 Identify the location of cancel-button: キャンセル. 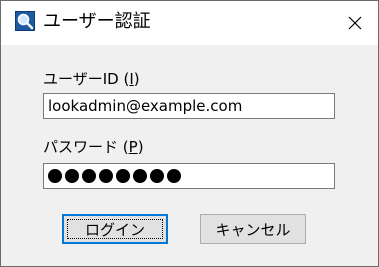
(253, 229).